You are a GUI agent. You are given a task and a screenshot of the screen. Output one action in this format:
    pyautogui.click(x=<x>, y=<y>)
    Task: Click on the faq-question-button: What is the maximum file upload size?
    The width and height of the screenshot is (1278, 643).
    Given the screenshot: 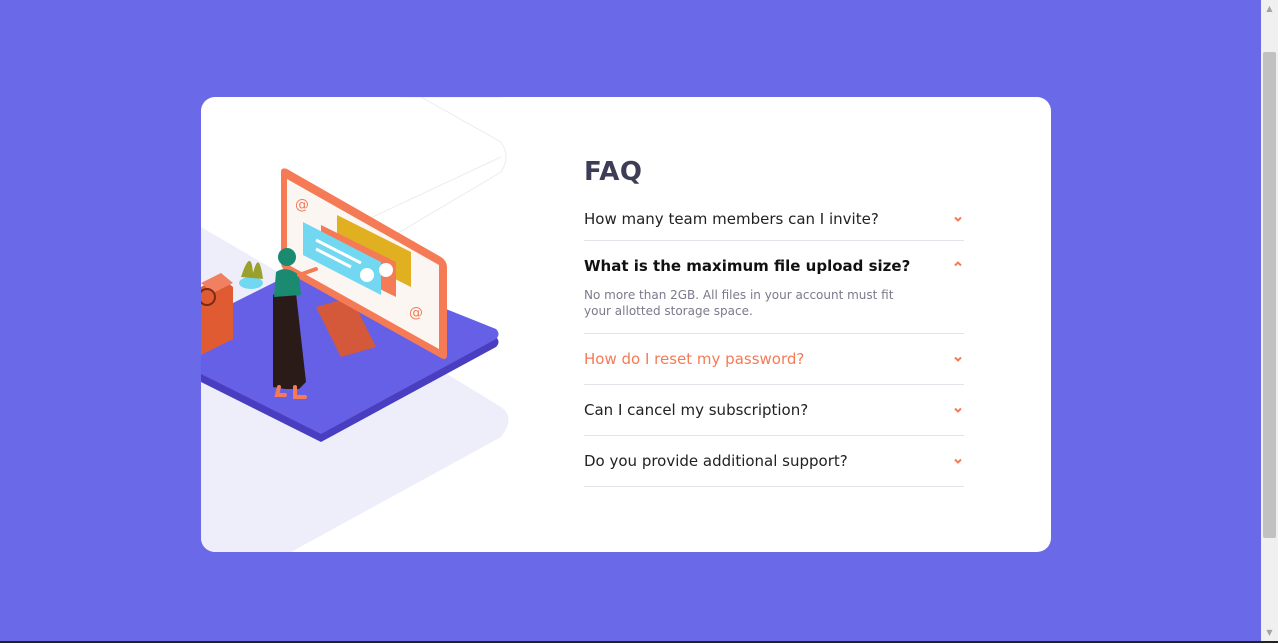 What is the action you would take?
    pyautogui.click(x=774, y=266)
    